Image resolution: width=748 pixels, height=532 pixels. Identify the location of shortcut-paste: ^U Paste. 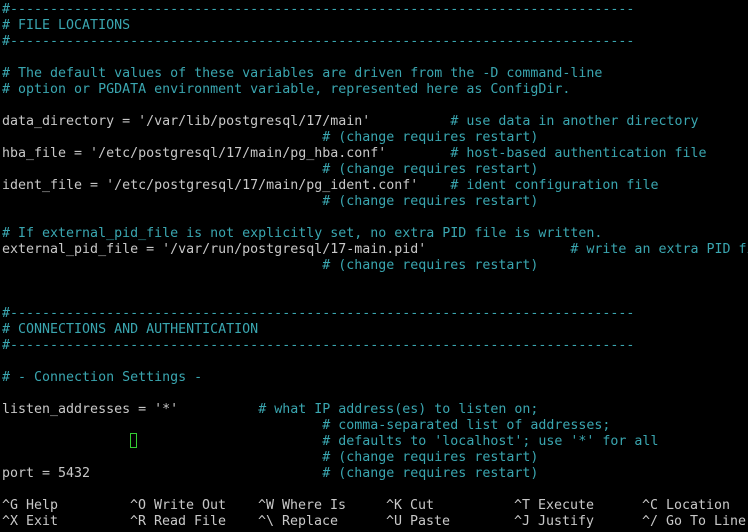
(418, 522).